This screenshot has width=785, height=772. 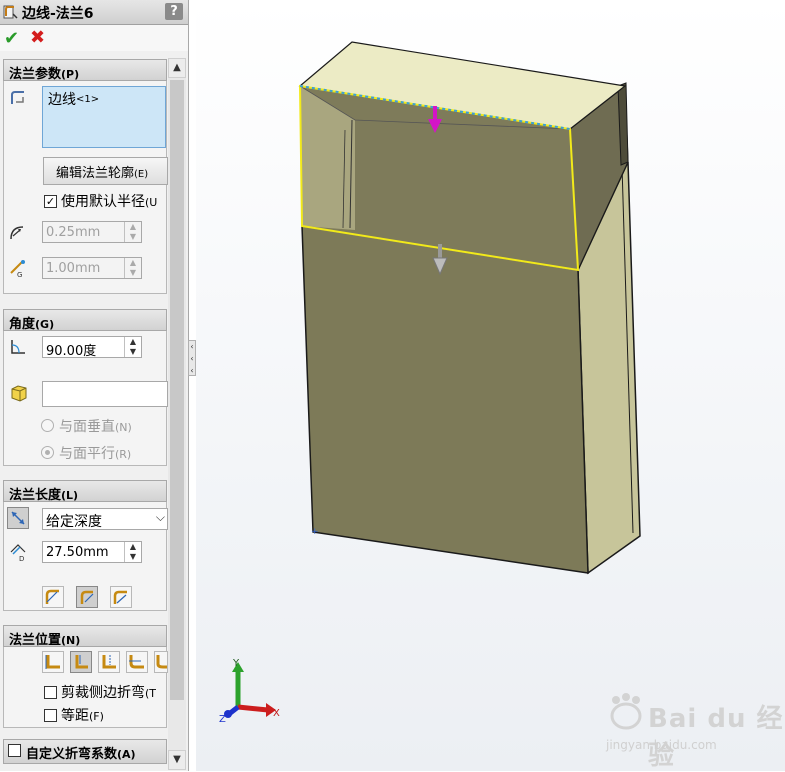 What do you see at coordinates (249, 691) in the screenshot?
I see `coordinate-triad: Y X Z` at bounding box center [249, 691].